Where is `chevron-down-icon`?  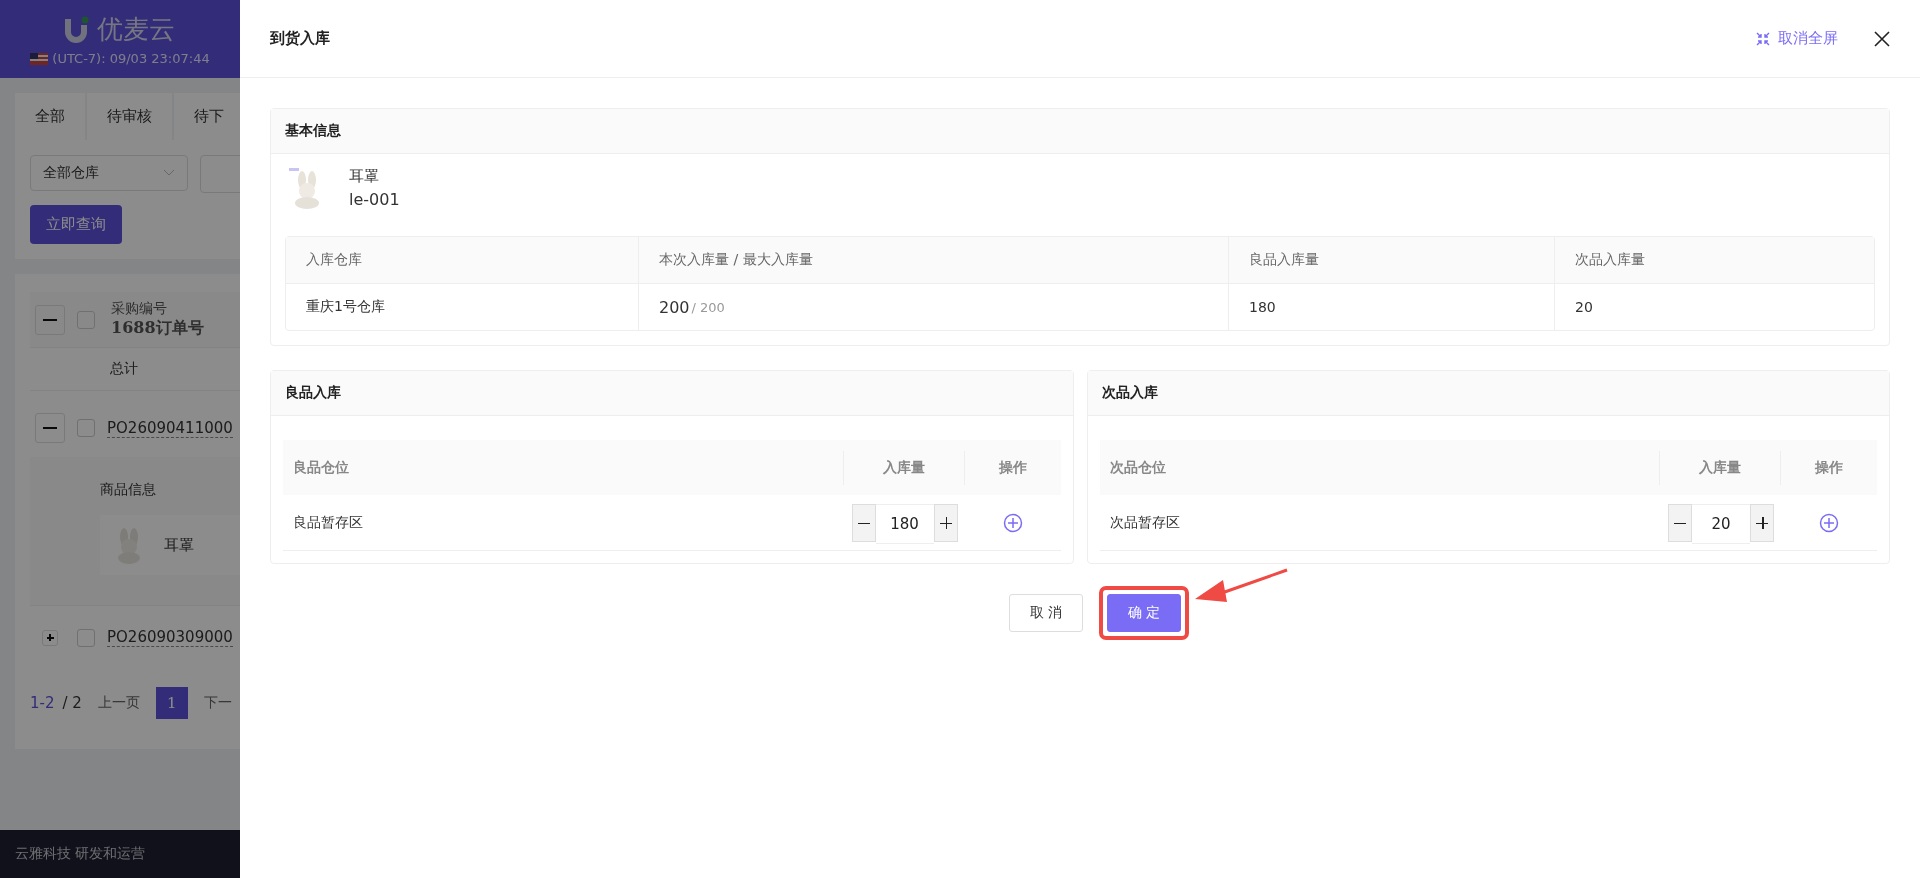
chevron-down-icon is located at coordinates (169, 173).